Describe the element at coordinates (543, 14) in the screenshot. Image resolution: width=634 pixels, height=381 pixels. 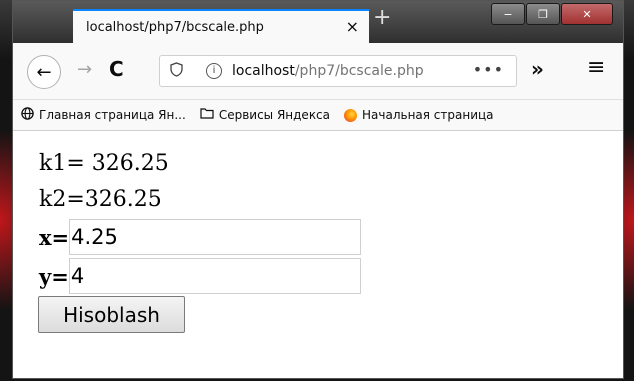
I see `maximize-button: ❐` at that location.